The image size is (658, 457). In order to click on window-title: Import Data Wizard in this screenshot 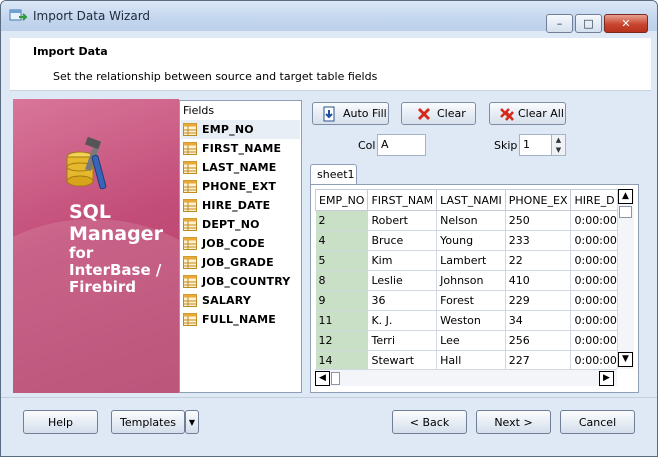, I will do `click(92, 16)`.